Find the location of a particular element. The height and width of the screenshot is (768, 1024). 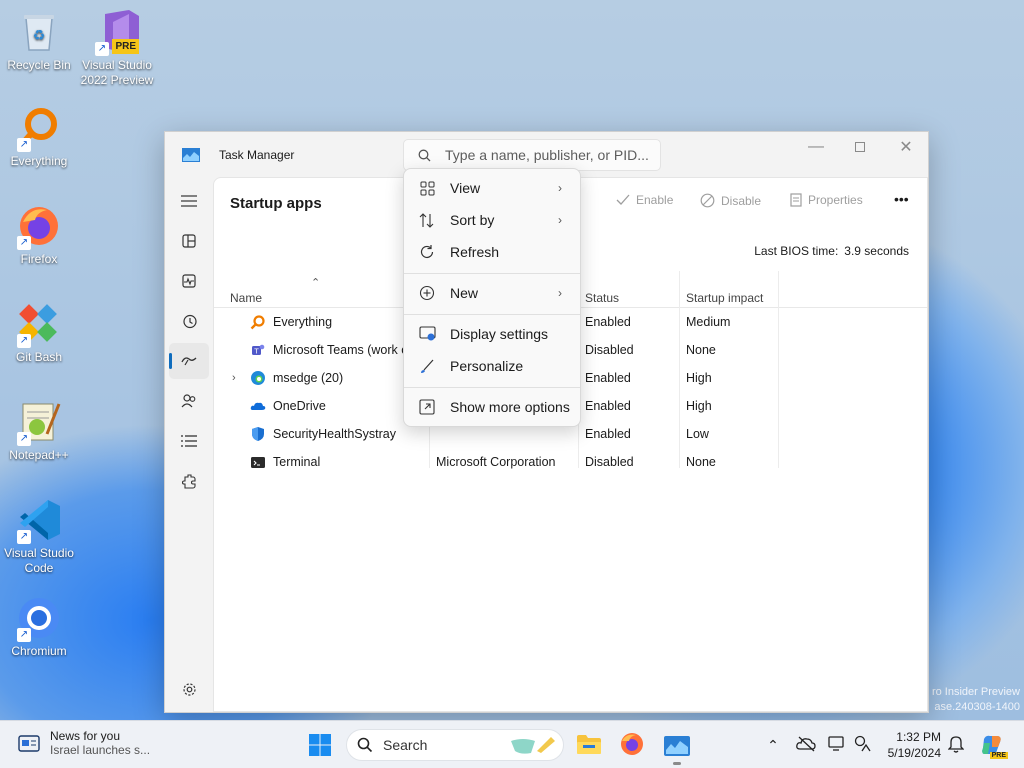

menu-item-sort-by: Sort by › is located at coordinates (492, 220).